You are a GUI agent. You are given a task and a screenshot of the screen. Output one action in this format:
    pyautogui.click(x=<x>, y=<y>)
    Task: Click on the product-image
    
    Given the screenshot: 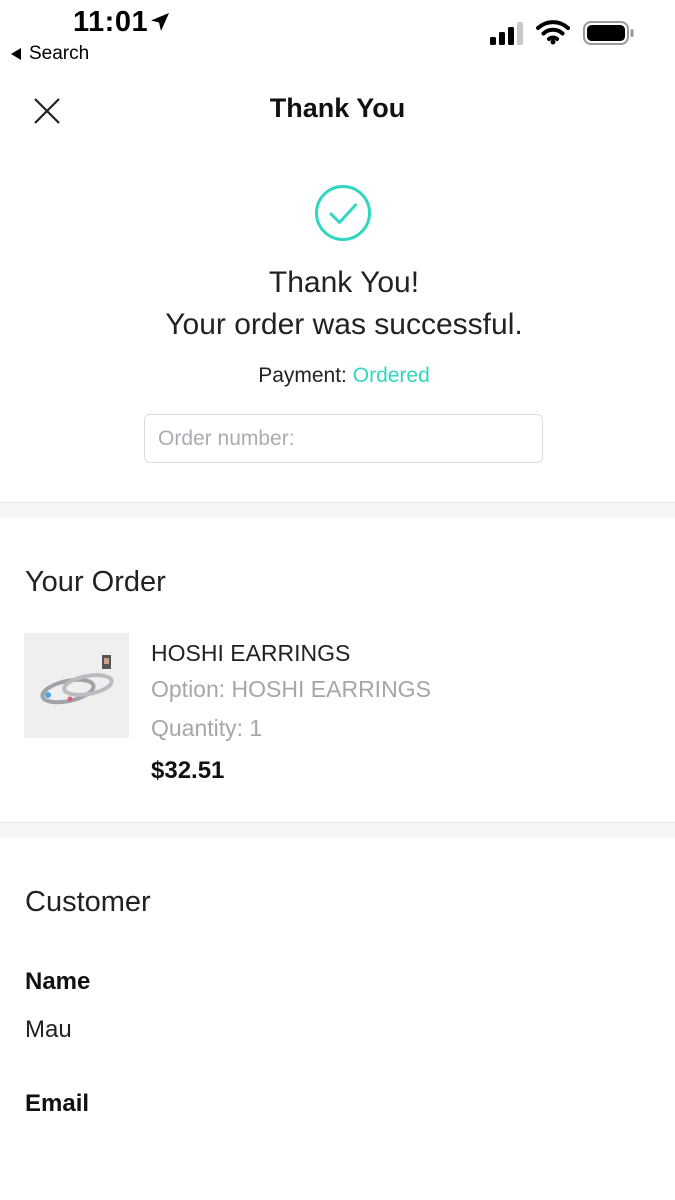 What is the action you would take?
    pyautogui.click(x=76, y=685)
    